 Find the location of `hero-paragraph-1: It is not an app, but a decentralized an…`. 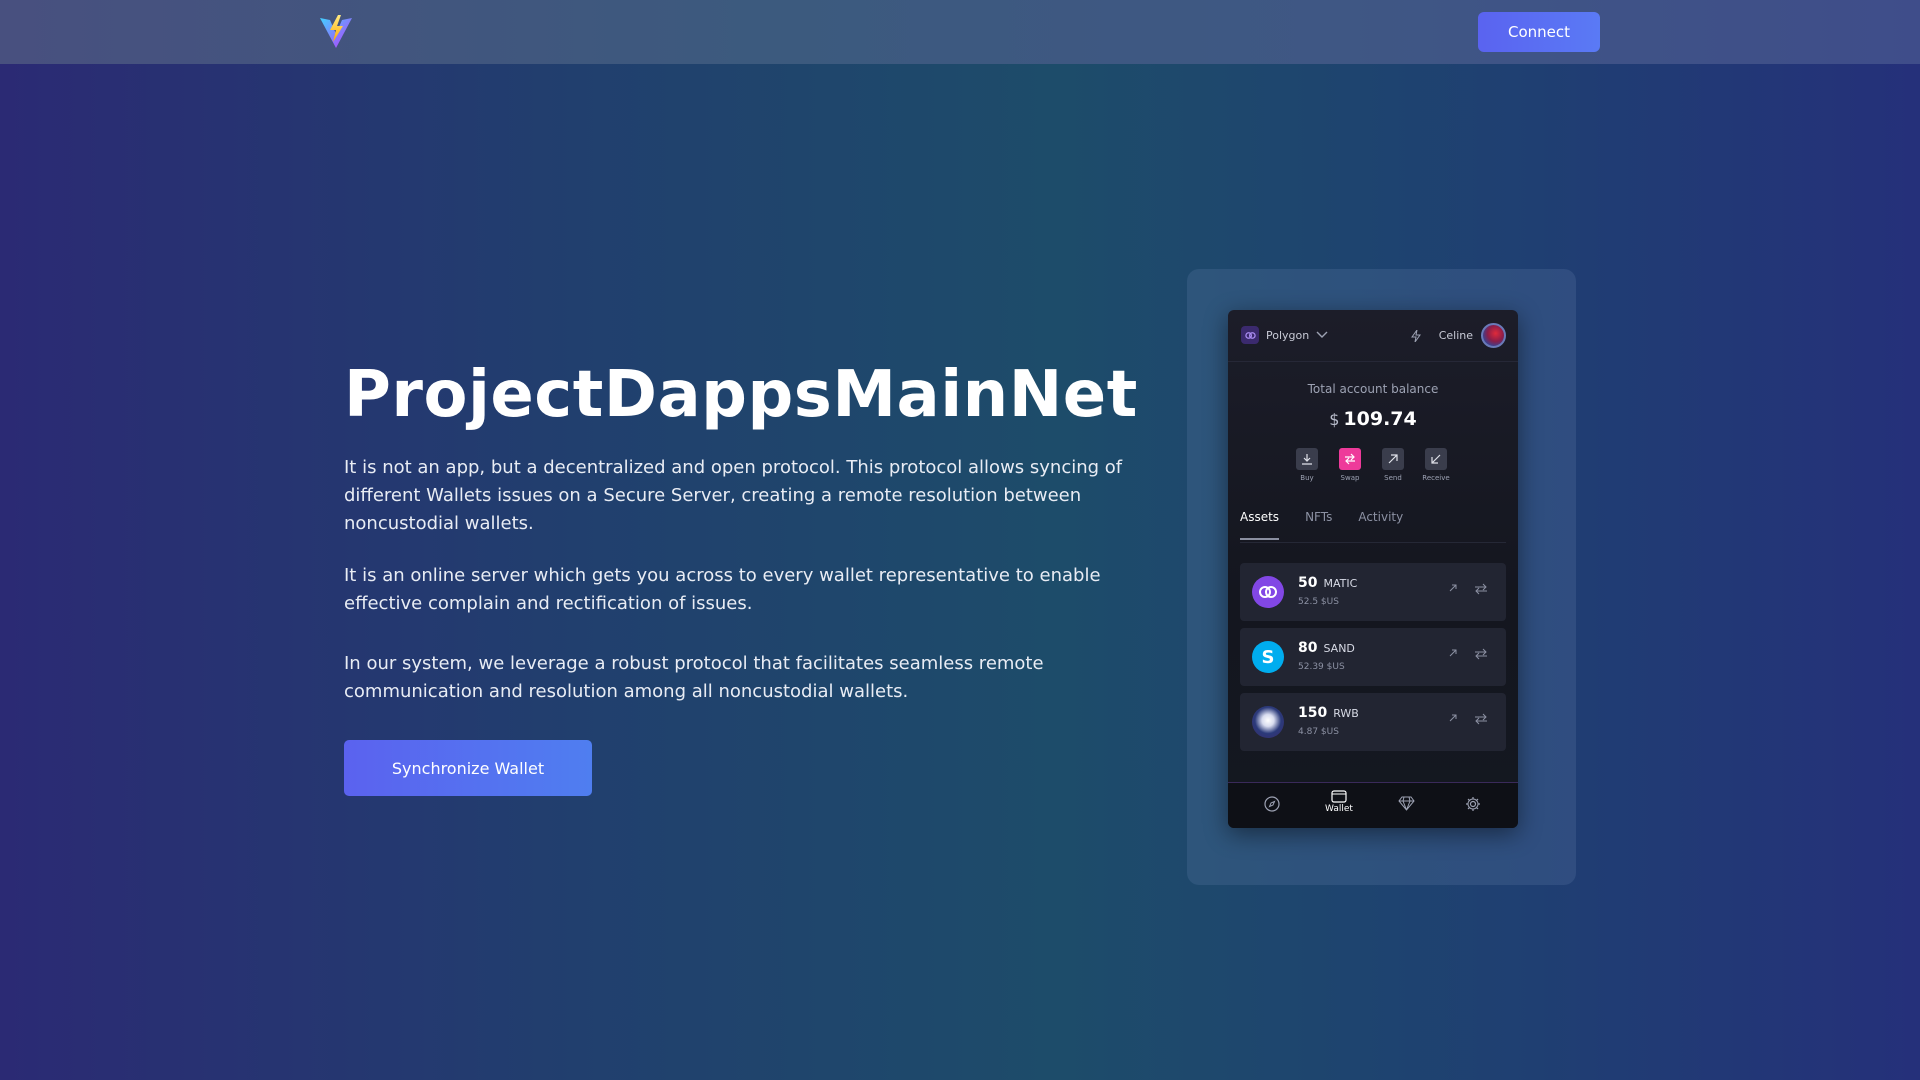

hero-paragraph-1: It is not an app, but a decentralized an… is located at coordinates (733, 495).